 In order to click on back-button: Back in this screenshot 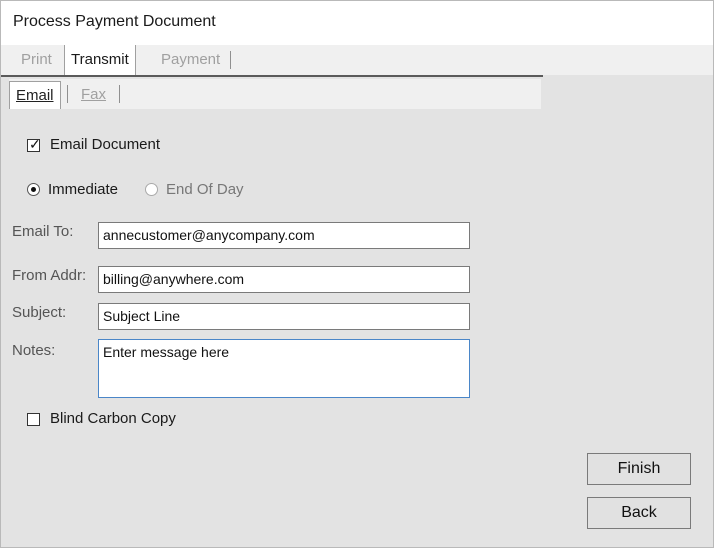, I will do `click(639, 513)`.